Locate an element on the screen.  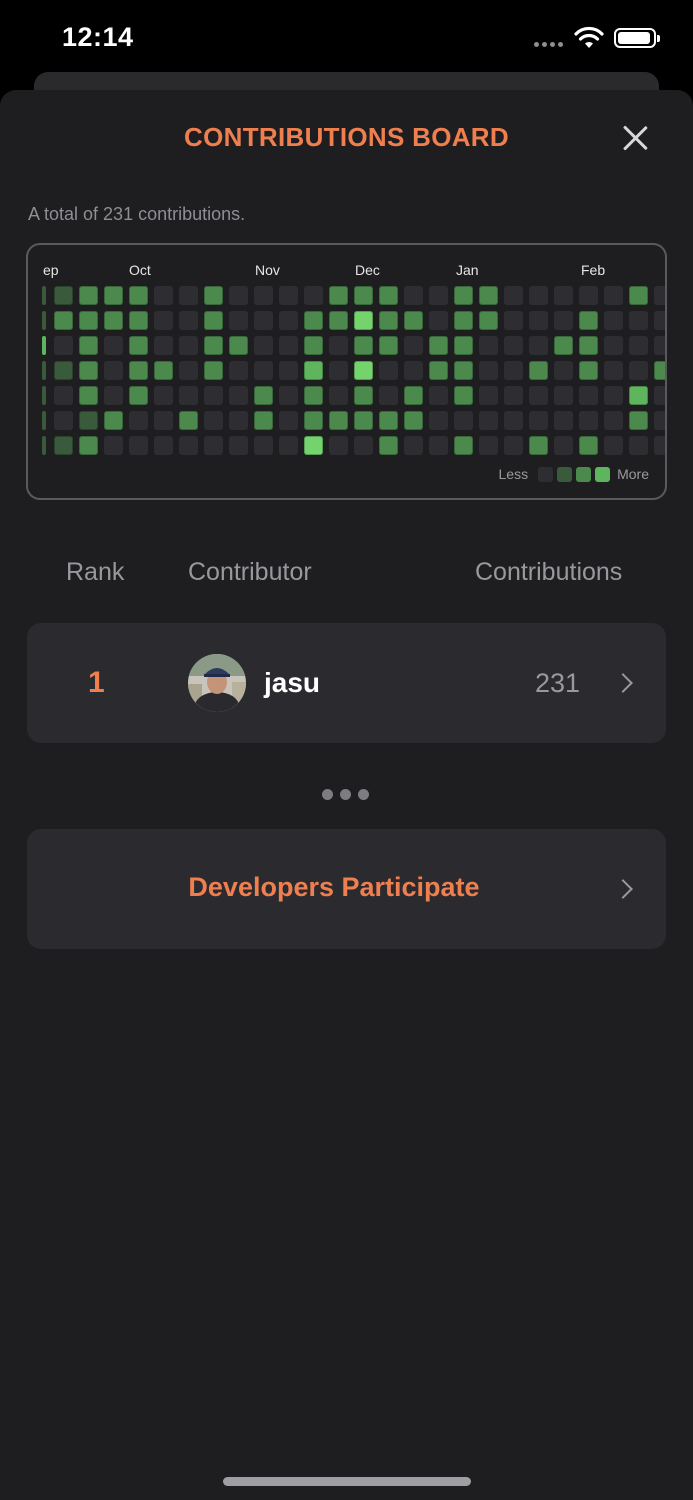
more-dots-icon is located at coordinates (345, 794).